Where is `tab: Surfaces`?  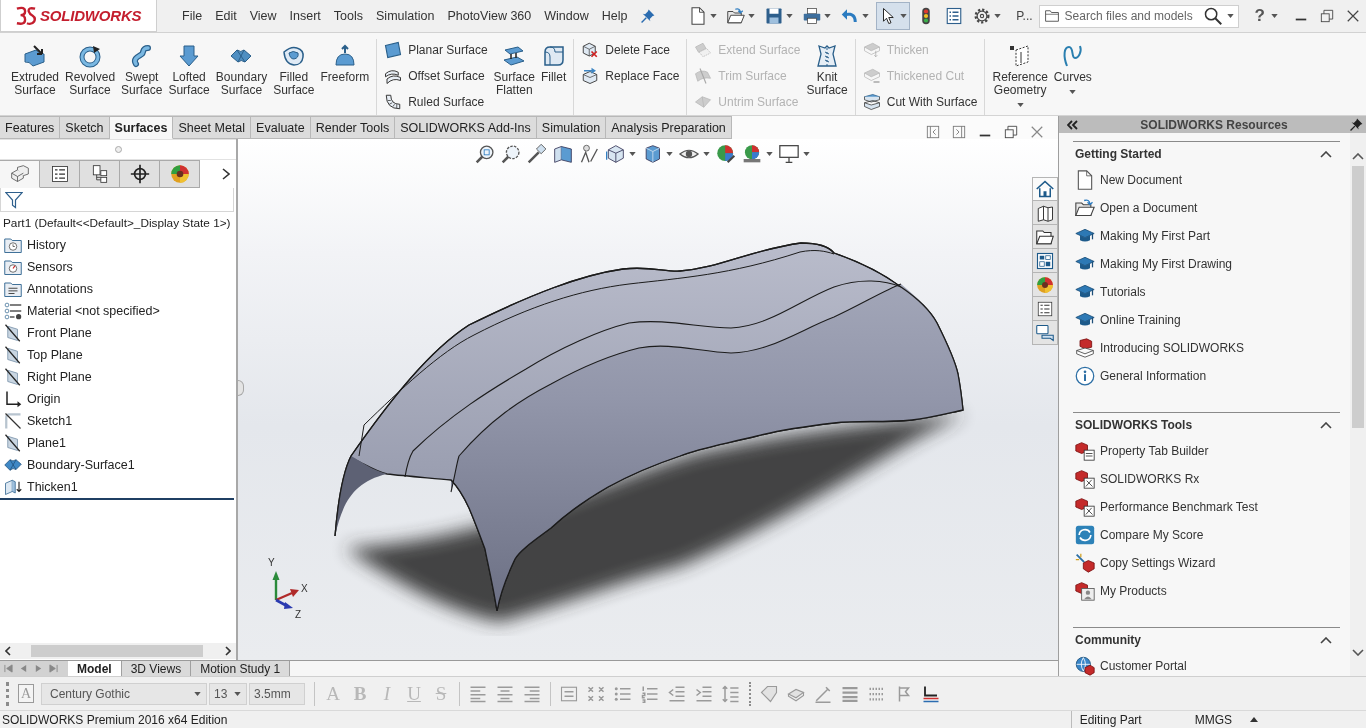
tab: Surfaces is located at coordinates (141, 127).